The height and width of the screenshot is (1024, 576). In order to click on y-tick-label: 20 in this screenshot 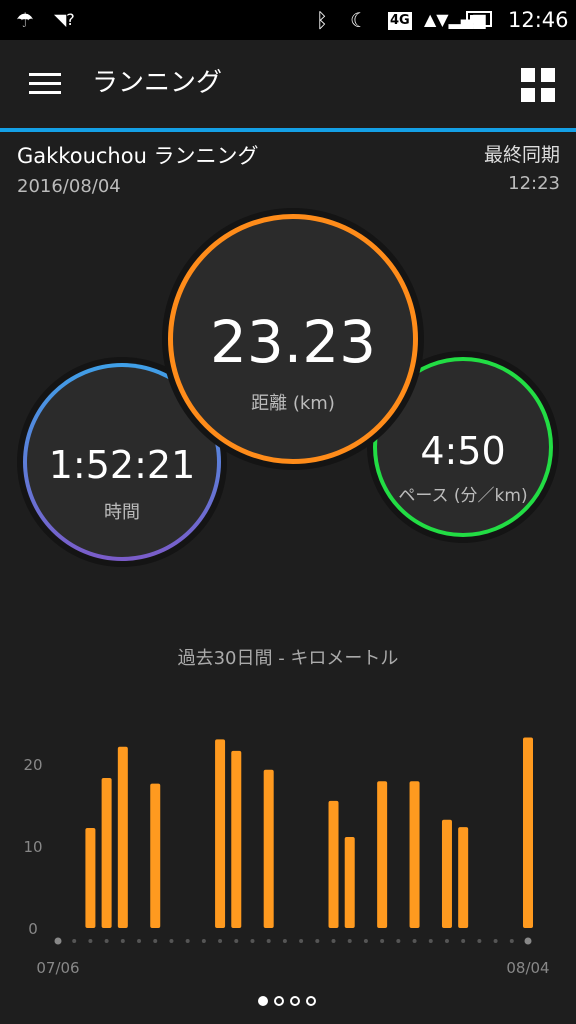, I will do `click(32, 765)`.